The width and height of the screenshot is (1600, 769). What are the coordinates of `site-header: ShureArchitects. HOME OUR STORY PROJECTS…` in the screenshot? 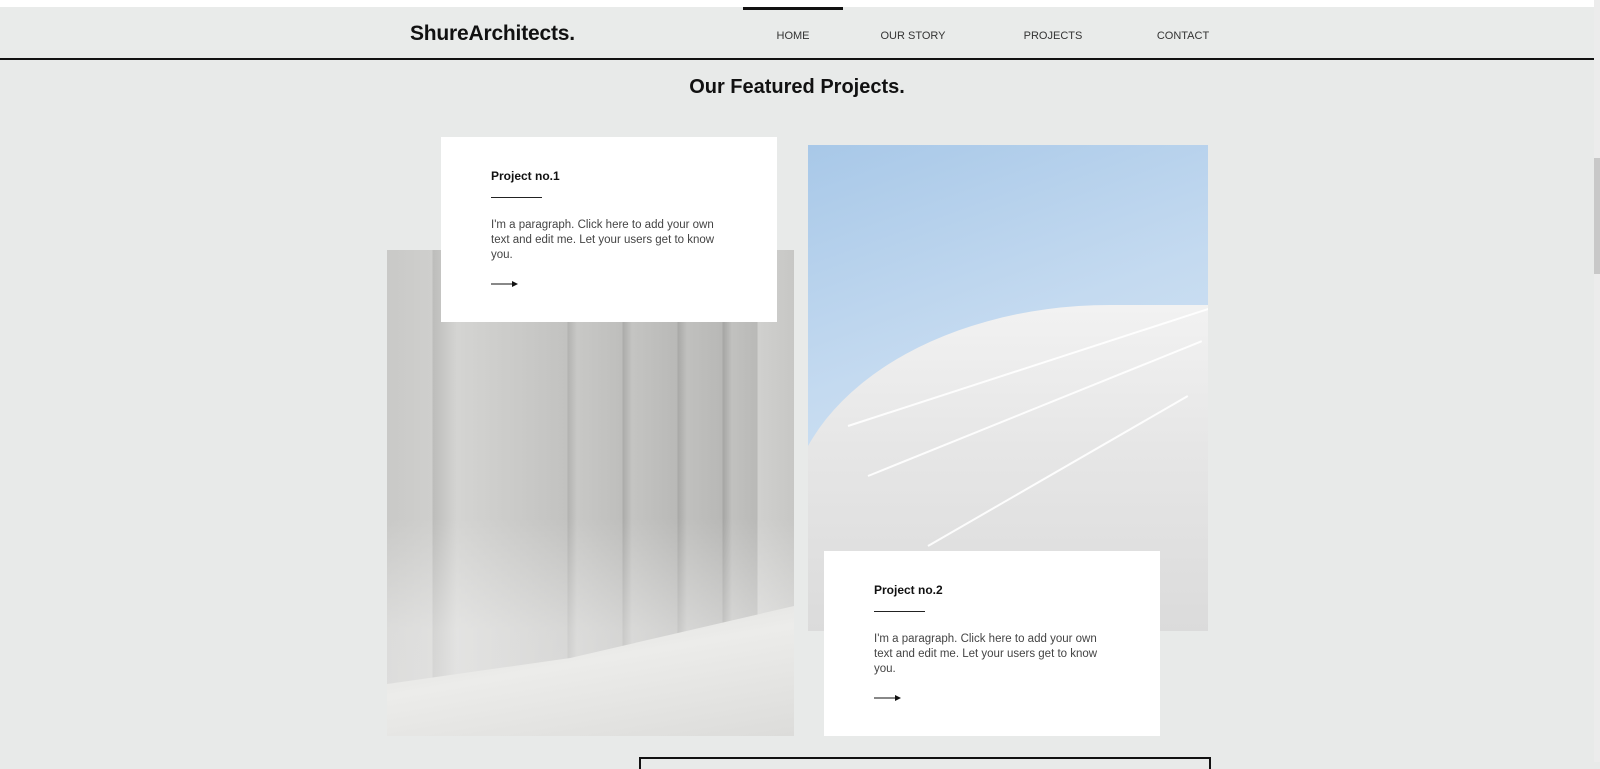 It's located at (797, 33).